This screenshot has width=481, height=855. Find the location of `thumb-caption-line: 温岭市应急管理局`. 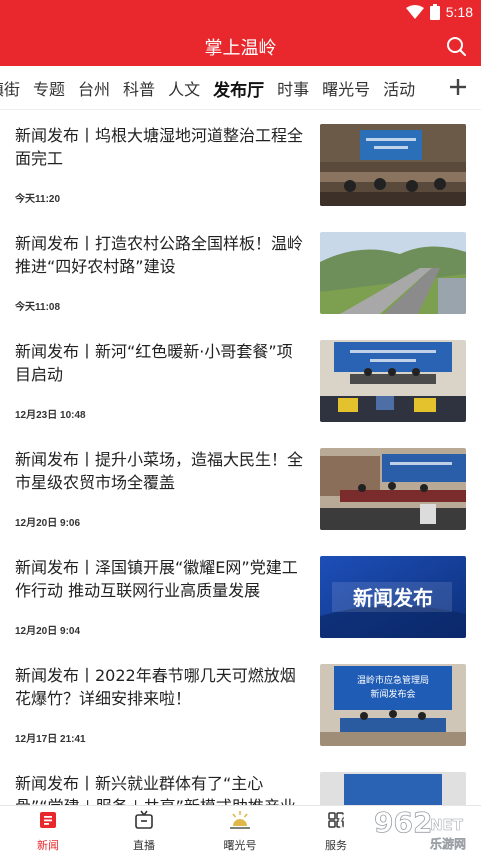

thumb-caption-line: 温岭市应急管理局 is located at coordinates (393, 680).